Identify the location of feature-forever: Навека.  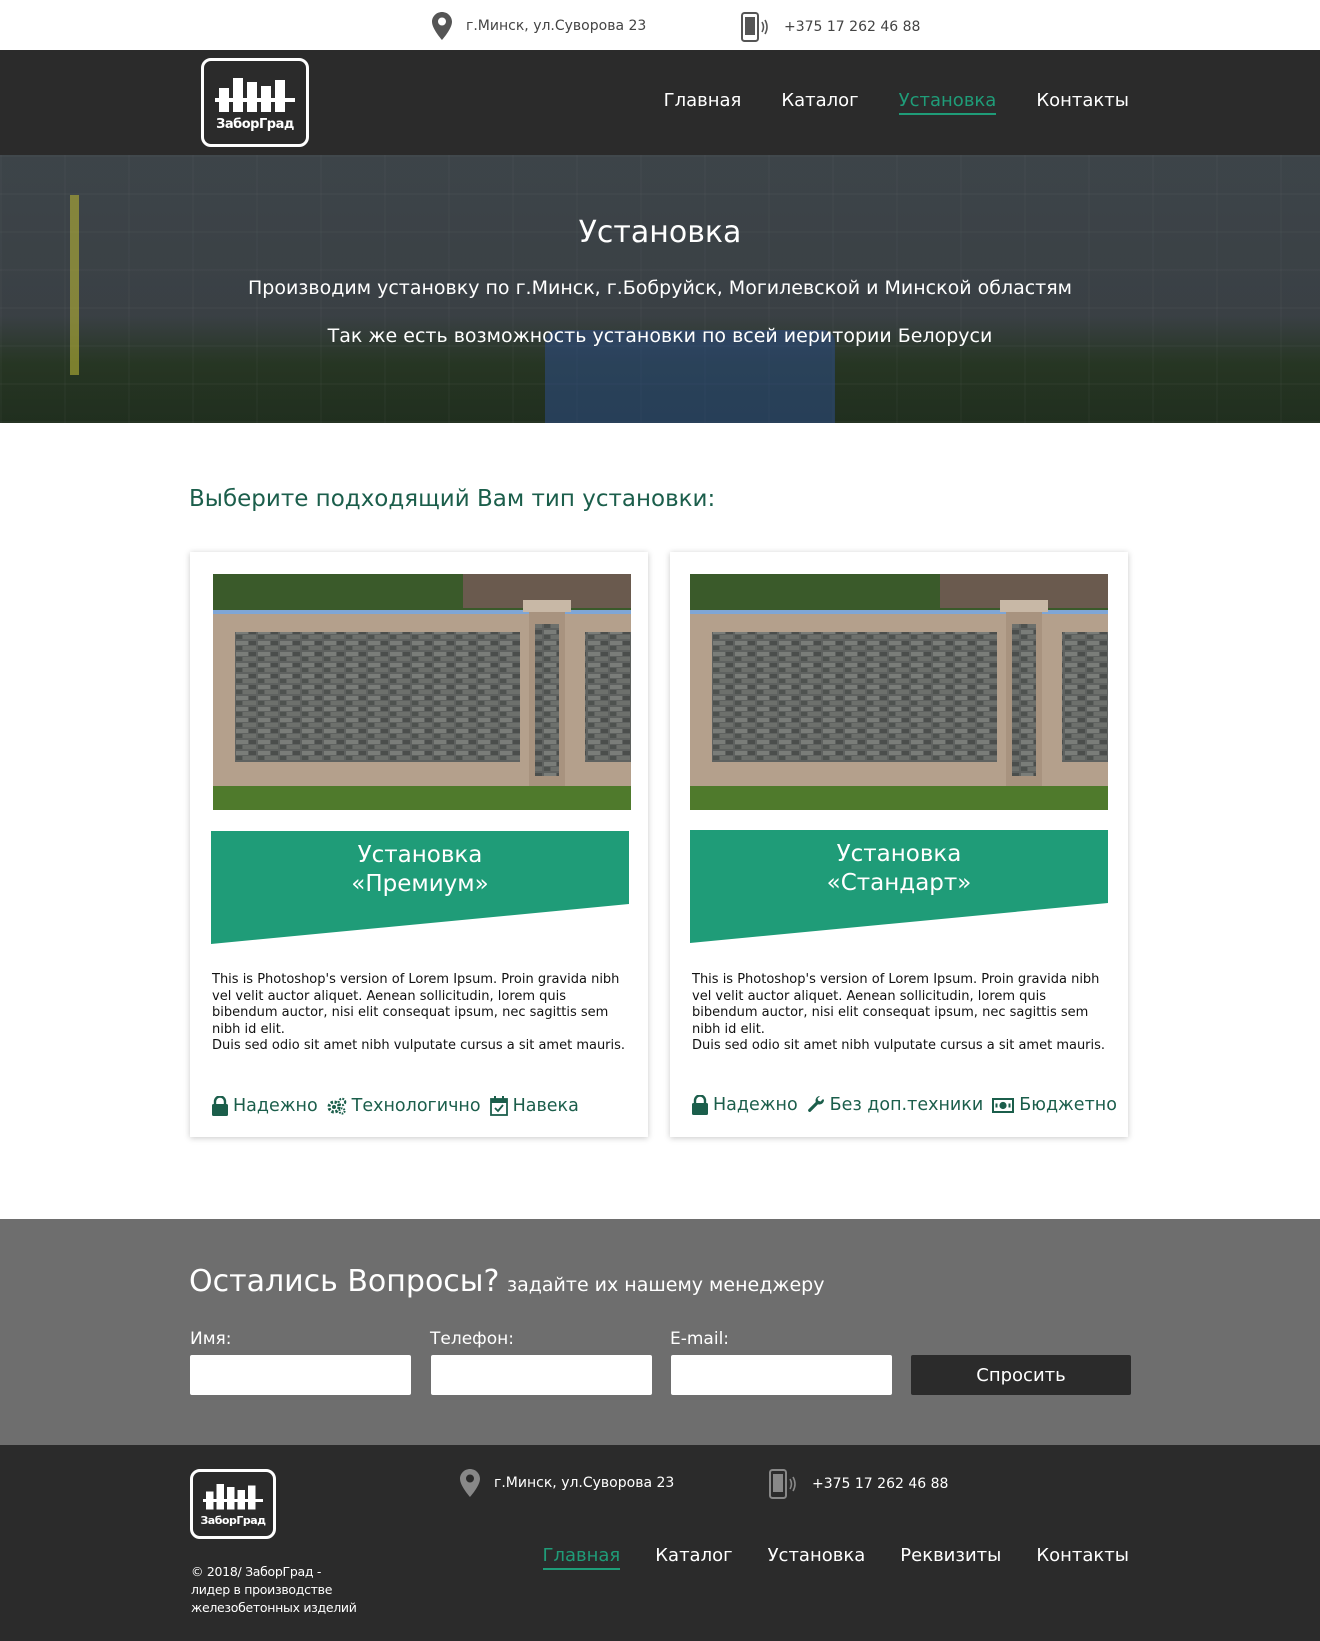
(534, 1106).